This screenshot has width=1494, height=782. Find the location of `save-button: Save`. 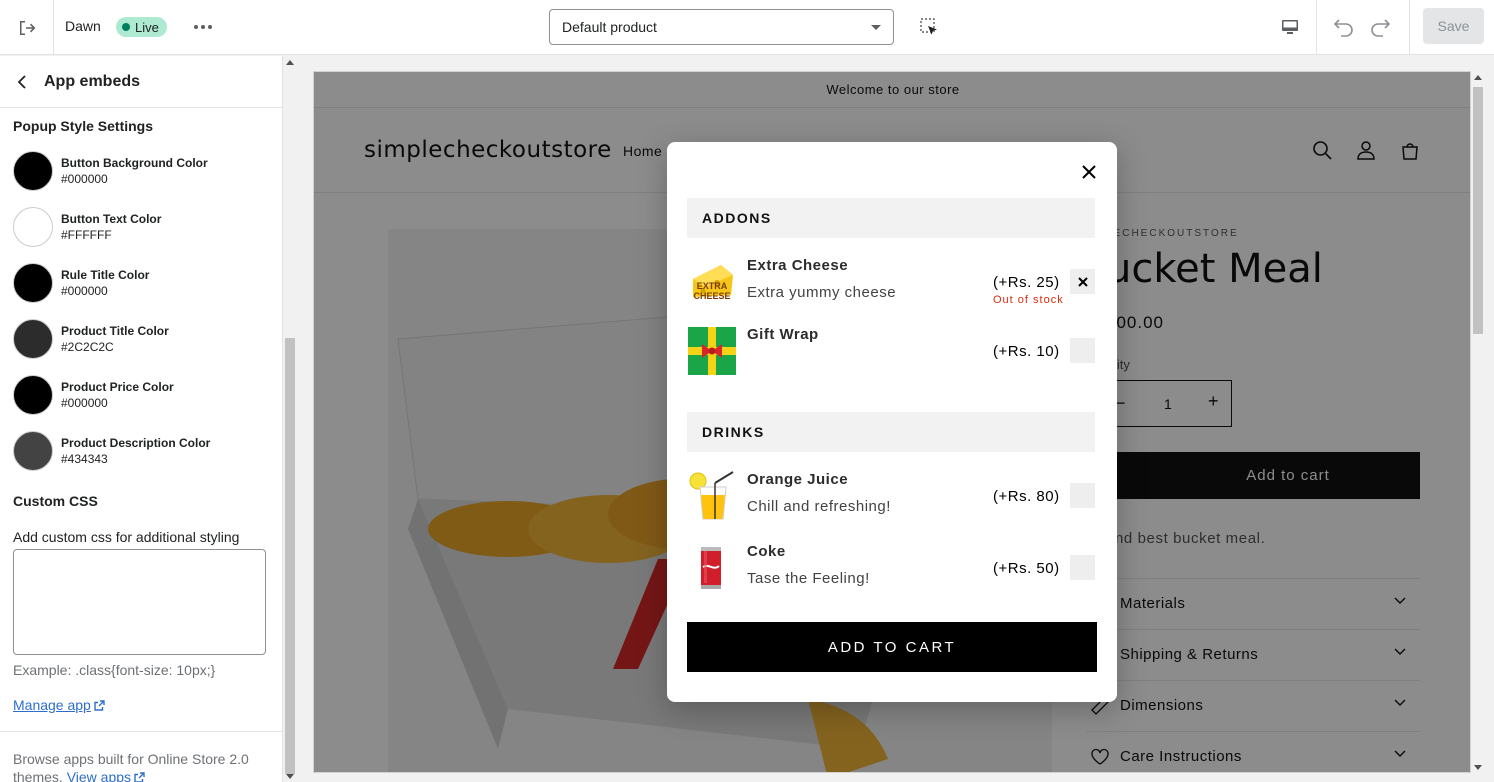

save-button: Save is located at coordinates (1453, 26).